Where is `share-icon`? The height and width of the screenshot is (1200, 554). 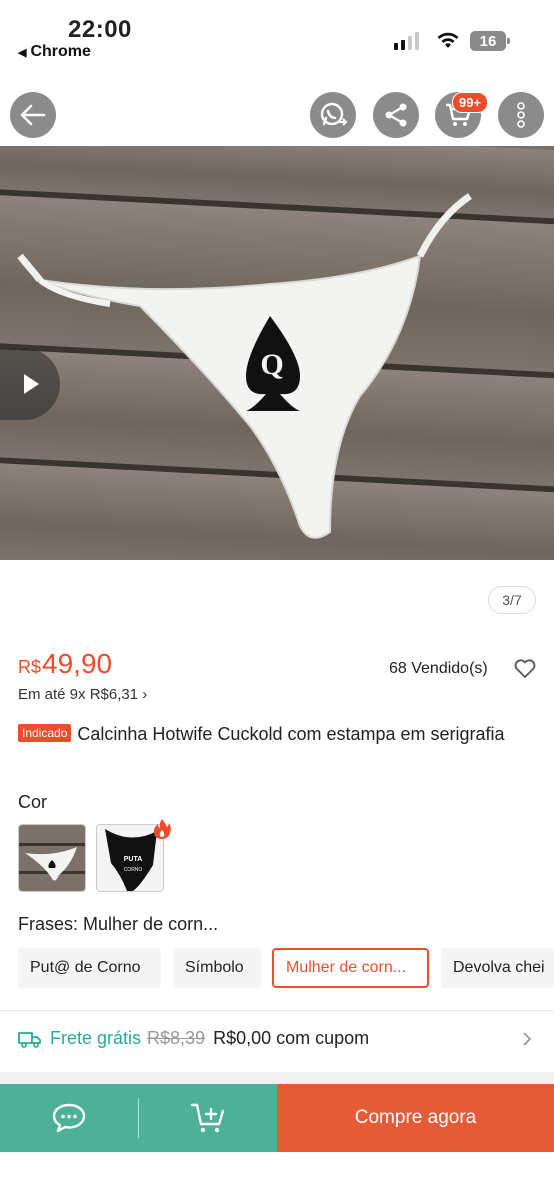 share-icon is located at coordinates (396, 115).